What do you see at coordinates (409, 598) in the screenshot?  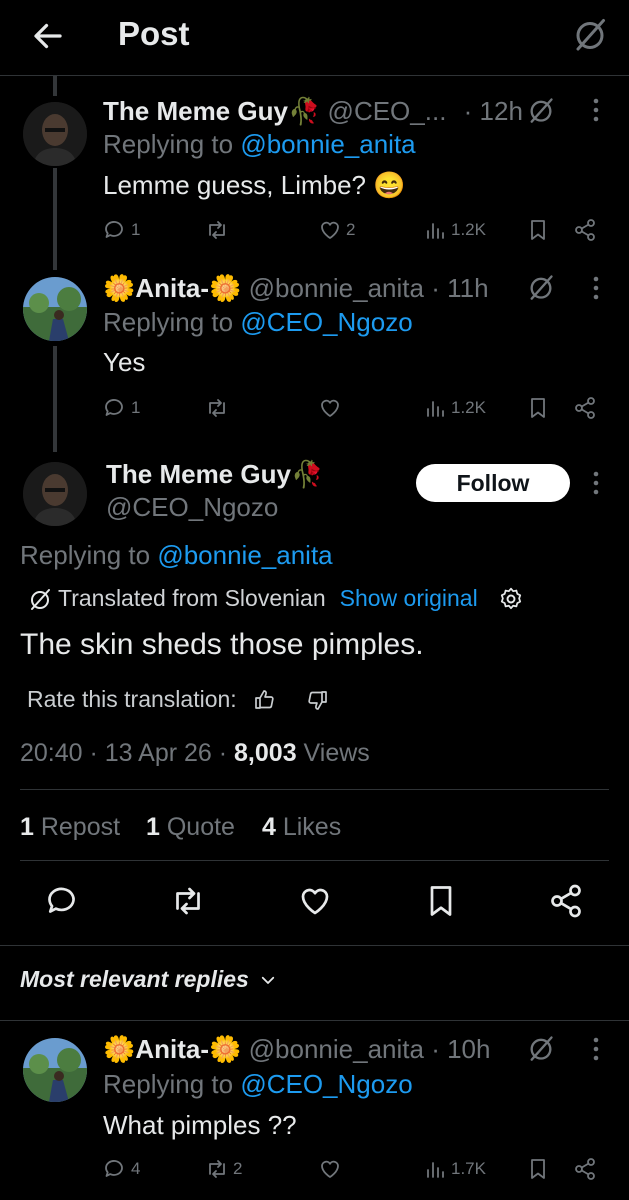 I see `show-original-link: Show original` at bounding box center [409, 598].